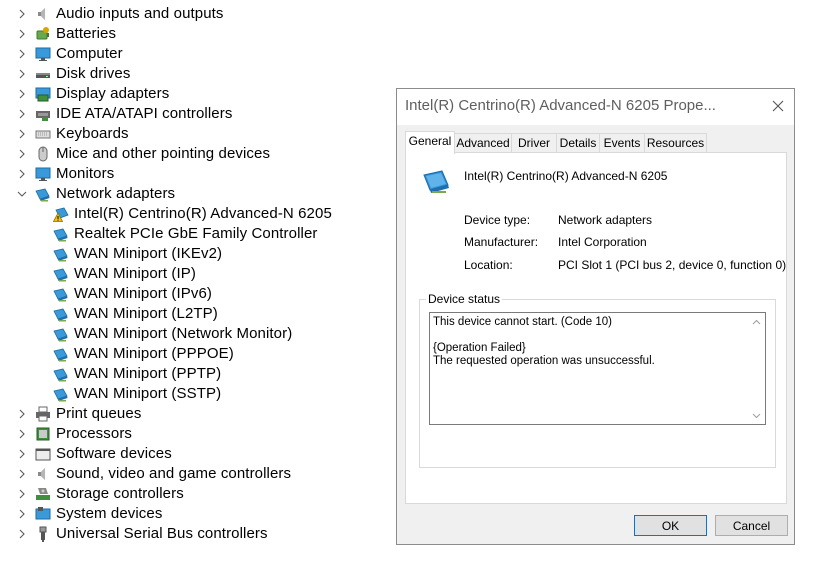 Image resolution: width=820 pixels, height=578 pixels. Describe the element at coordinates (43, 154) in the screenshot. I see `mouse-icon` at that location.